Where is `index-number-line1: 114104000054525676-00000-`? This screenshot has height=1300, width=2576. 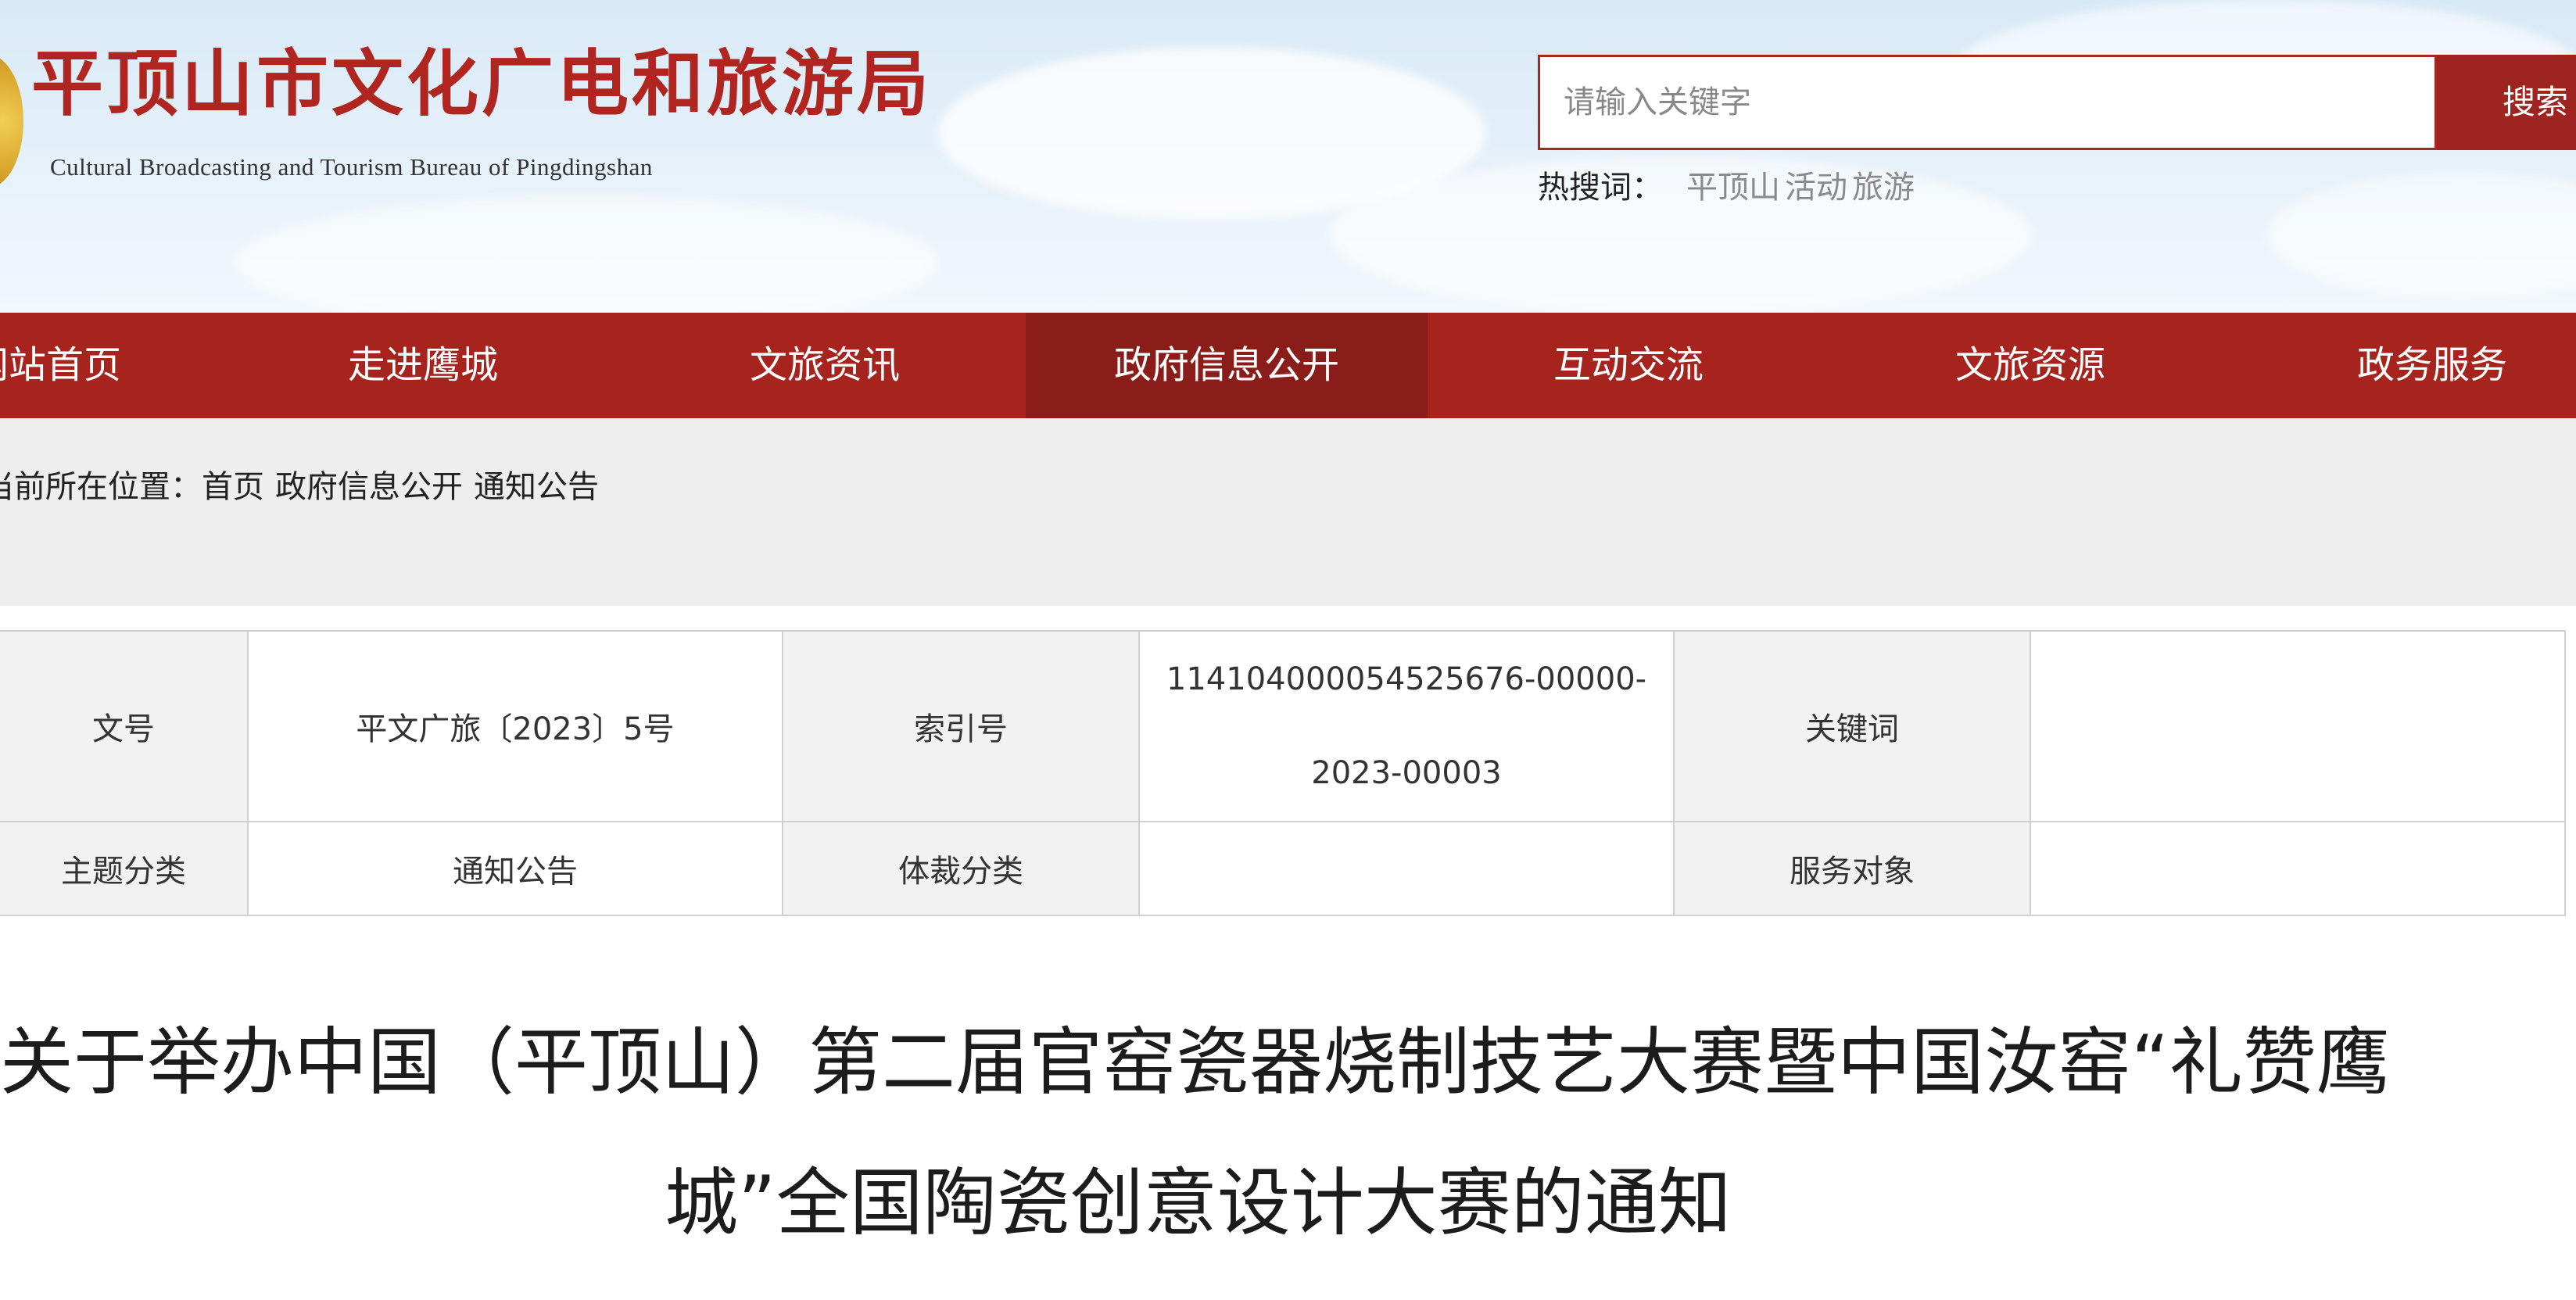
index-number-line1: 114104000054525676-00000- is located at coordinates (1406, 679).